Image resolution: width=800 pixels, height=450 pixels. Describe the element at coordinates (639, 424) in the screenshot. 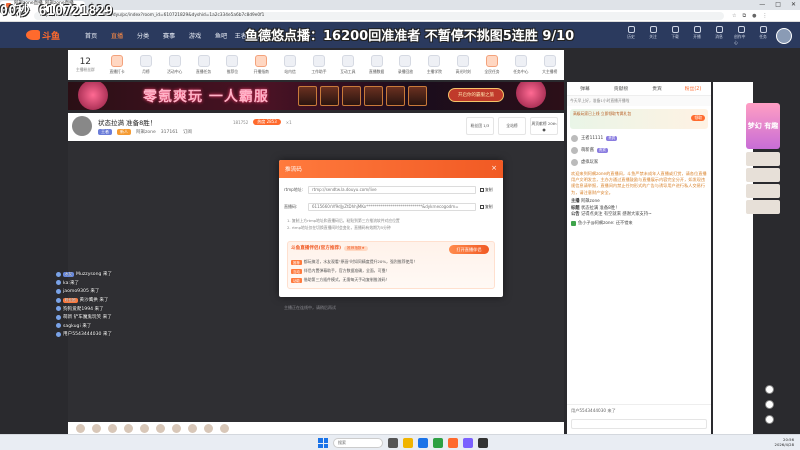

I see `chat-input` at that location.